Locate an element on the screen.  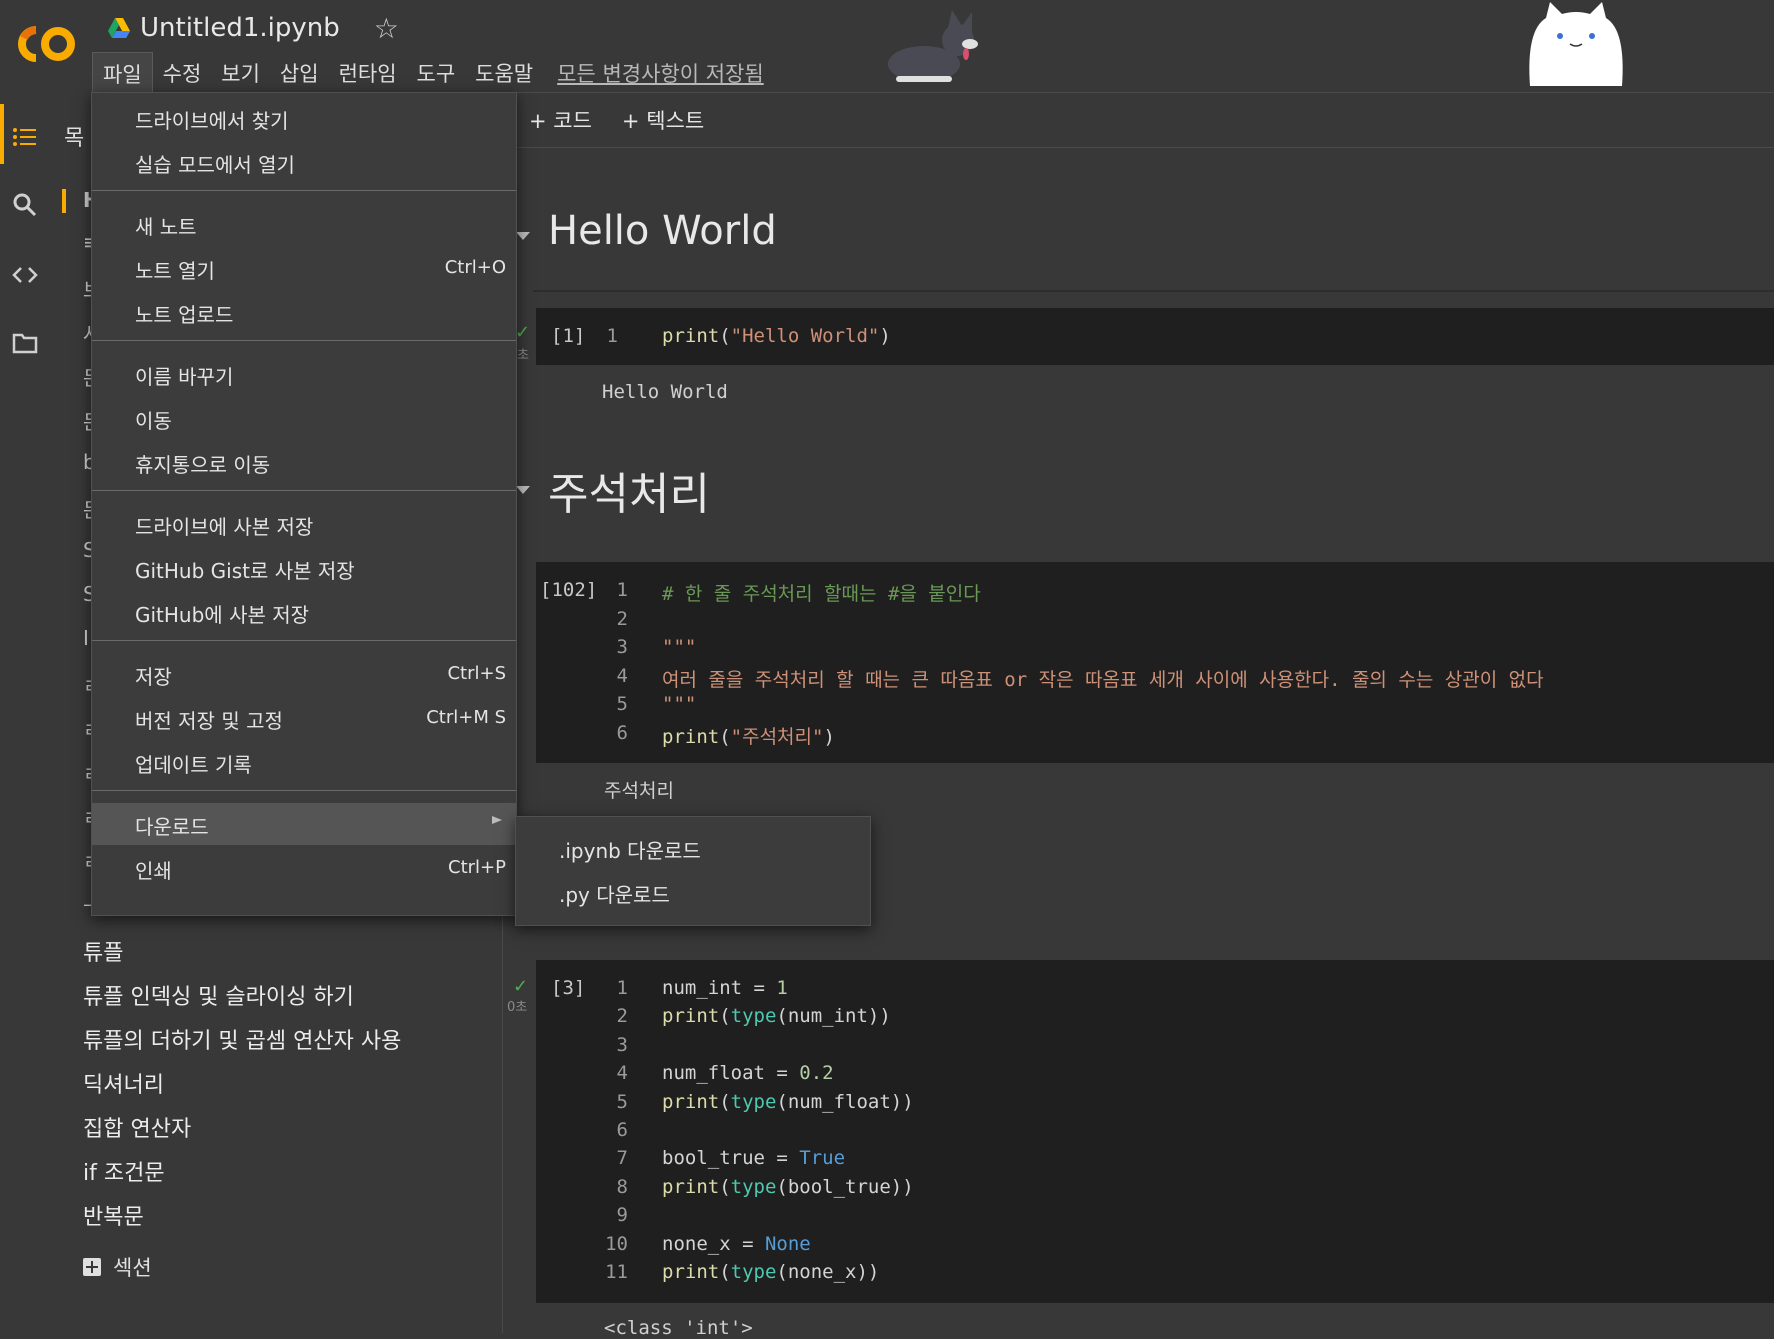
code-token: num_float = is located at coordinates (731, 1073).